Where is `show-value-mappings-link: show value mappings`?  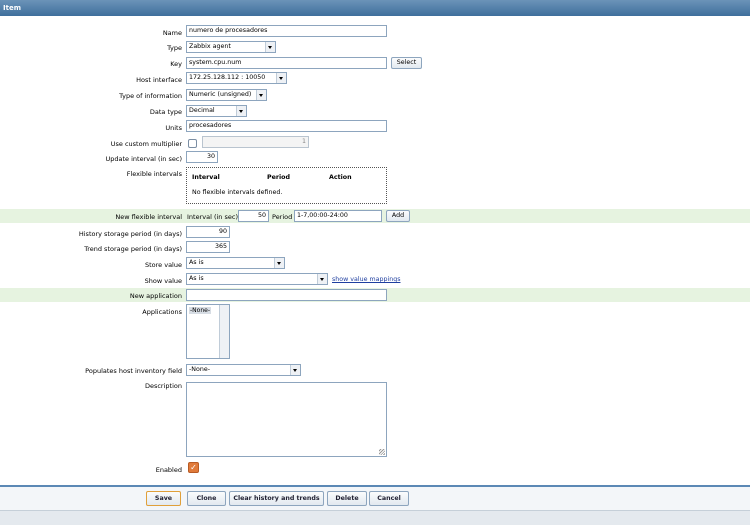 show-value-mappings-link: show value mappings is located at coordinates (366, 279).